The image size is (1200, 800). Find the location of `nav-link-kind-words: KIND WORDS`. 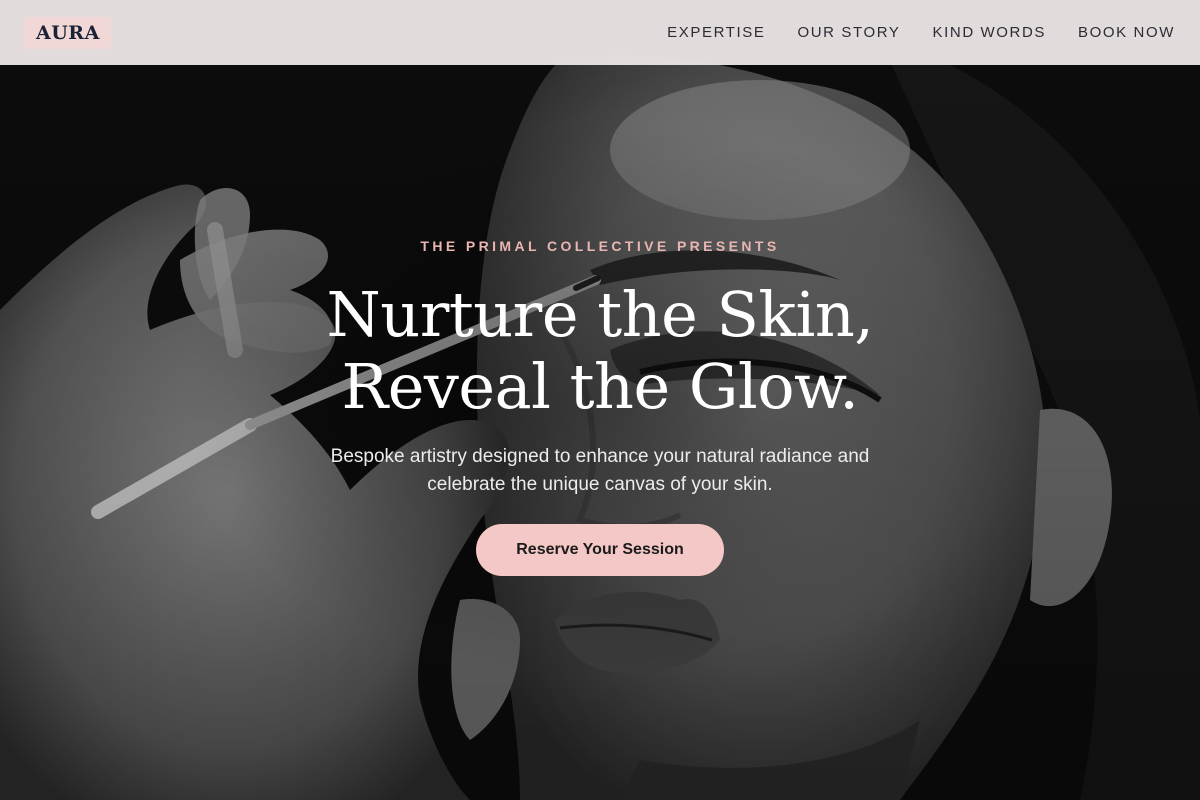

nav-link-kind-words: KIND WORDS is located at coordinates (990, 32).